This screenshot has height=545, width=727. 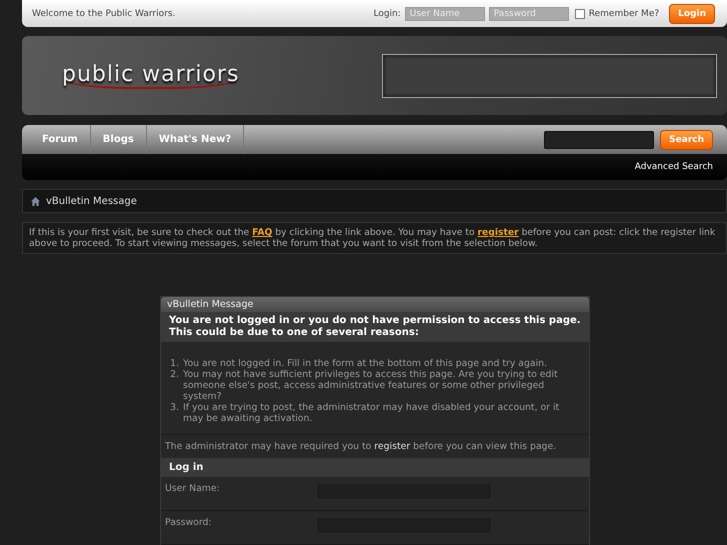 What do you see at coordinates (174, 363) in the screenshot?
I see `list-number: 1.` at bounding box center [174, 363].